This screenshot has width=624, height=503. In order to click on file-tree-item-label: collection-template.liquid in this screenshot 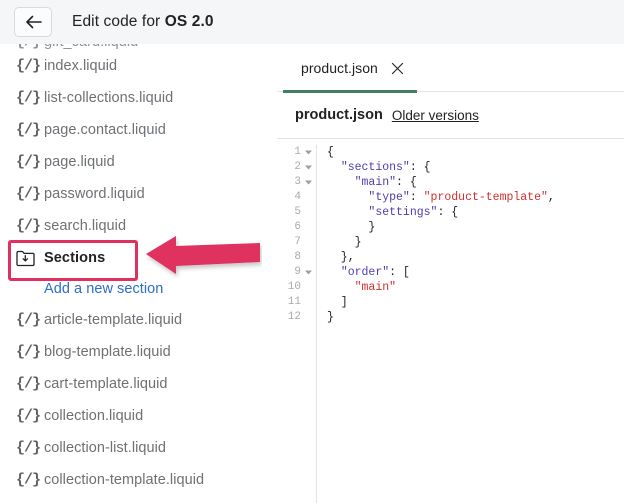, I will do `click(124, 480)`.